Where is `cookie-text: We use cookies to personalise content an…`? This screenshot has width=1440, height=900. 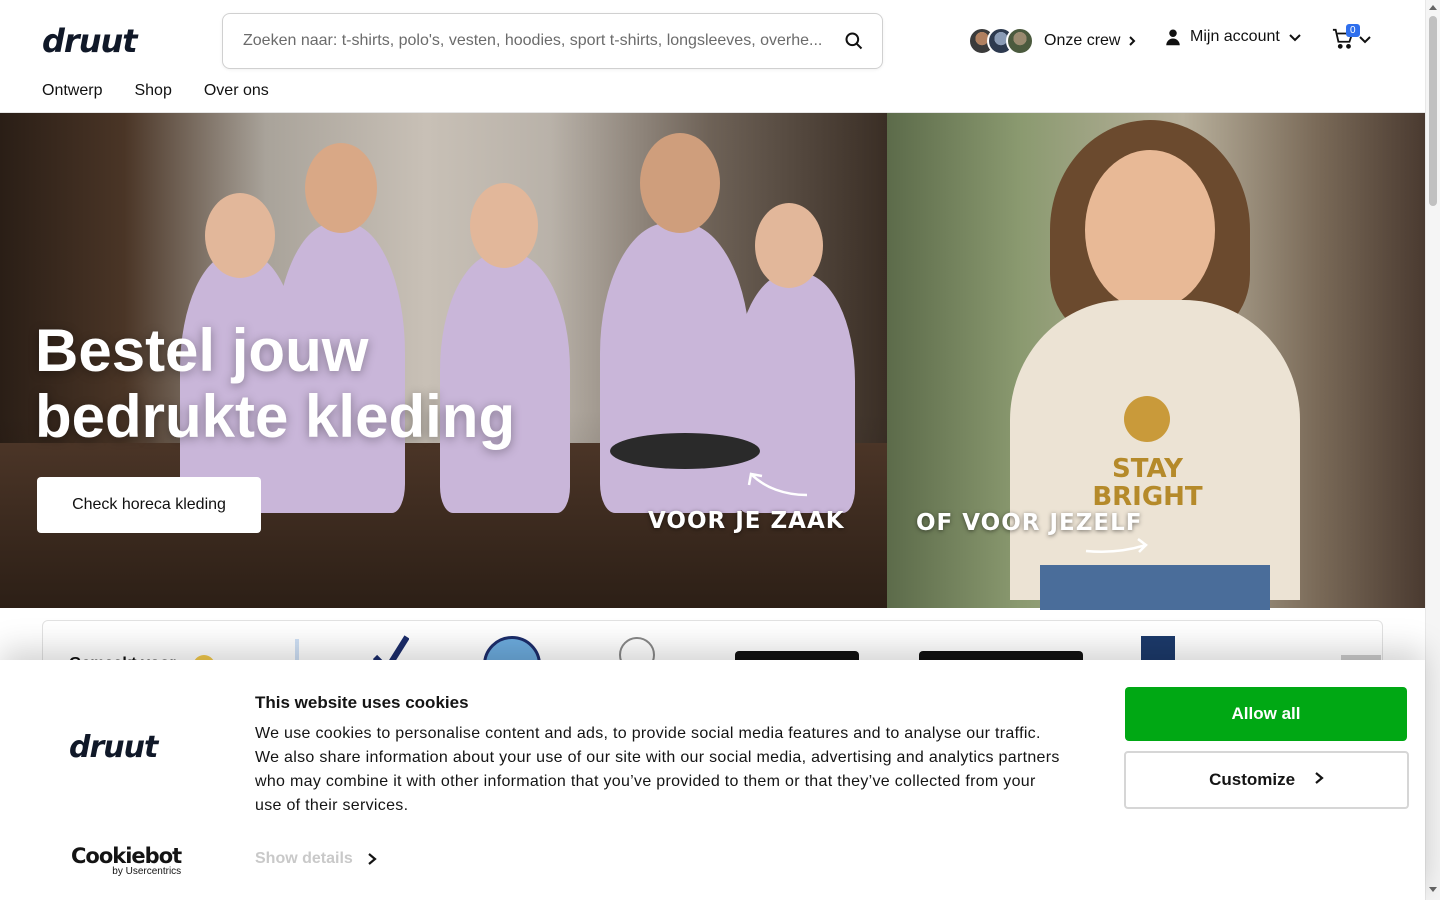 cookie-text: We use cookies to personalise content an… is located at coordinates (657, 769).